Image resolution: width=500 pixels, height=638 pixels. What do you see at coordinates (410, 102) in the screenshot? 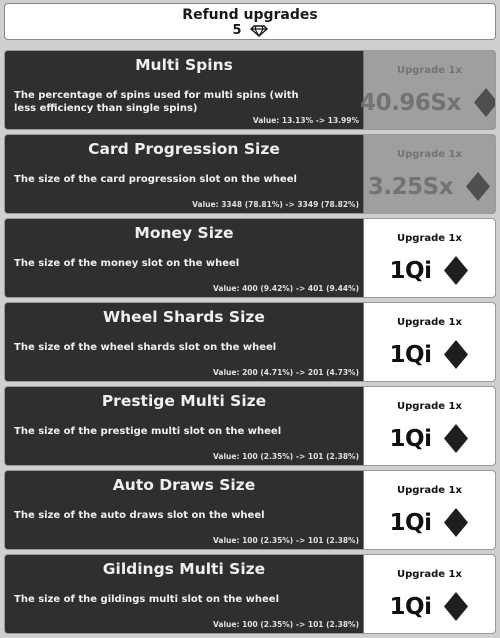
I see `upgrade-cost: 40.96Sx` at bounding box center [410, 102].